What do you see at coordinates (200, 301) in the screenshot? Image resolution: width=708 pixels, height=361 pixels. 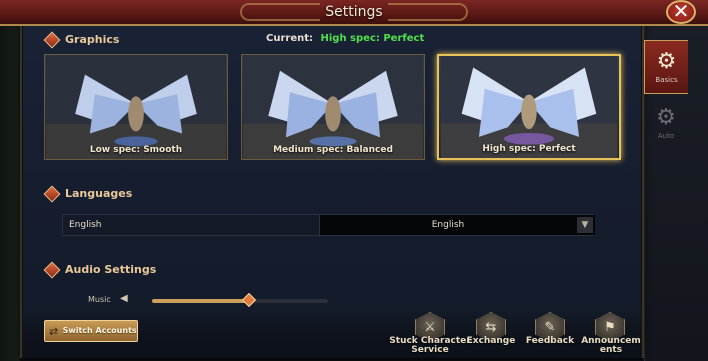 I see `music-volume-fill` at bounding box center [200, 301].